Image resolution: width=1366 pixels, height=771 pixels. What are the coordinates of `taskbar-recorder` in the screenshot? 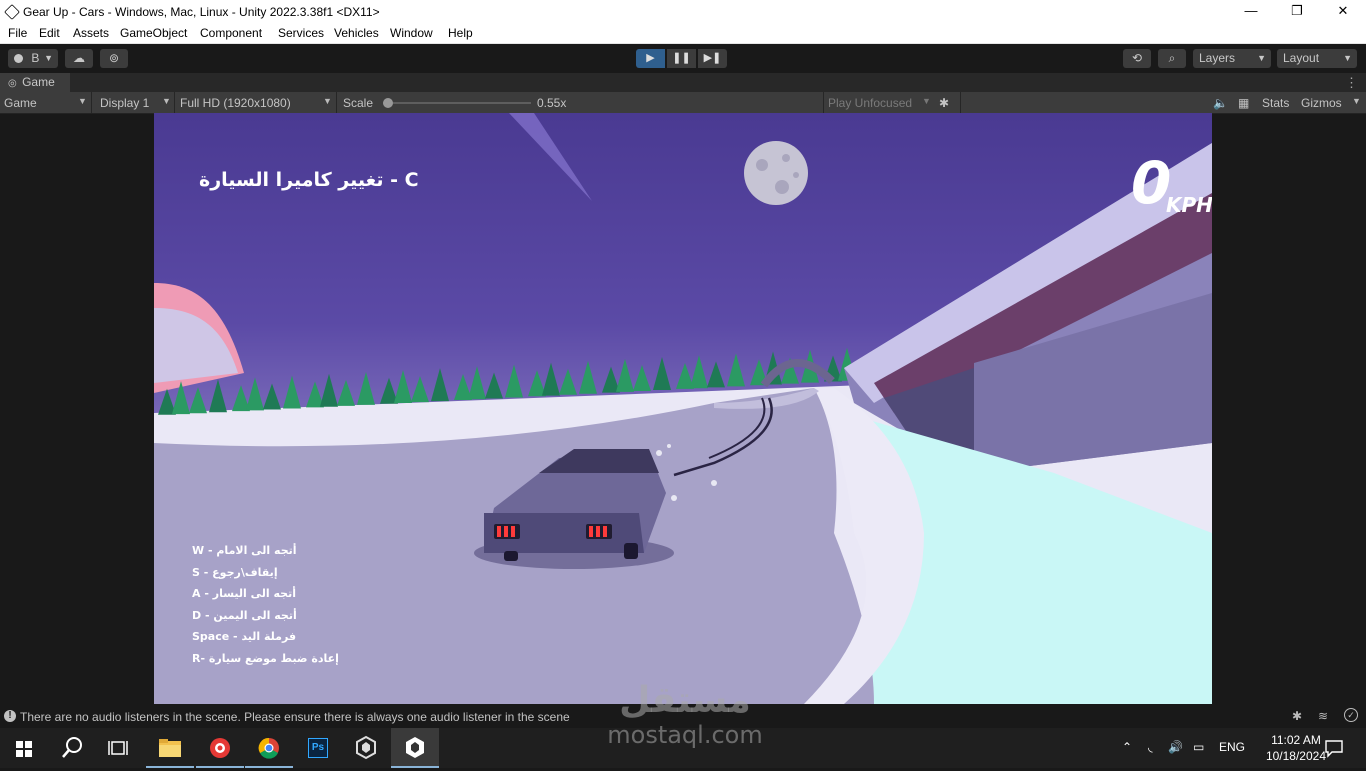 It's located at (220, 748).